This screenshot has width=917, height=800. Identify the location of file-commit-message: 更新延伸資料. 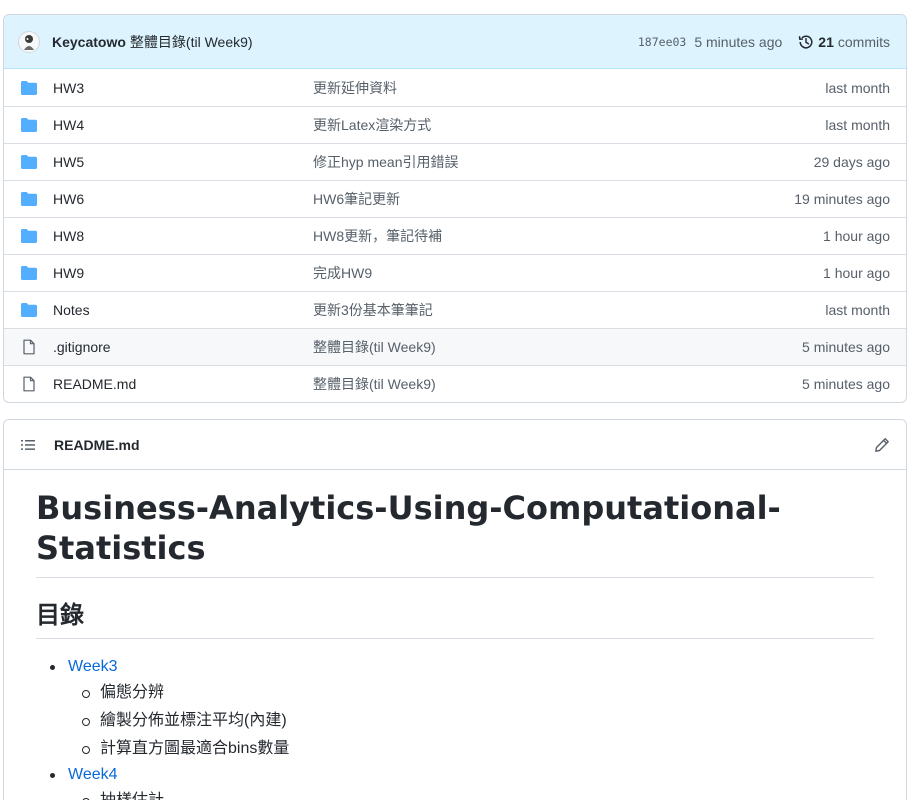
(569, 88).